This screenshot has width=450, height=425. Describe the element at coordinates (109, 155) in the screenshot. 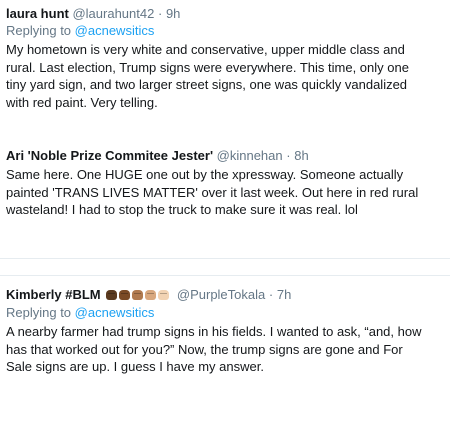

I see `display-name: Ari 'Noble Prize Commitee Jester'` at that location.